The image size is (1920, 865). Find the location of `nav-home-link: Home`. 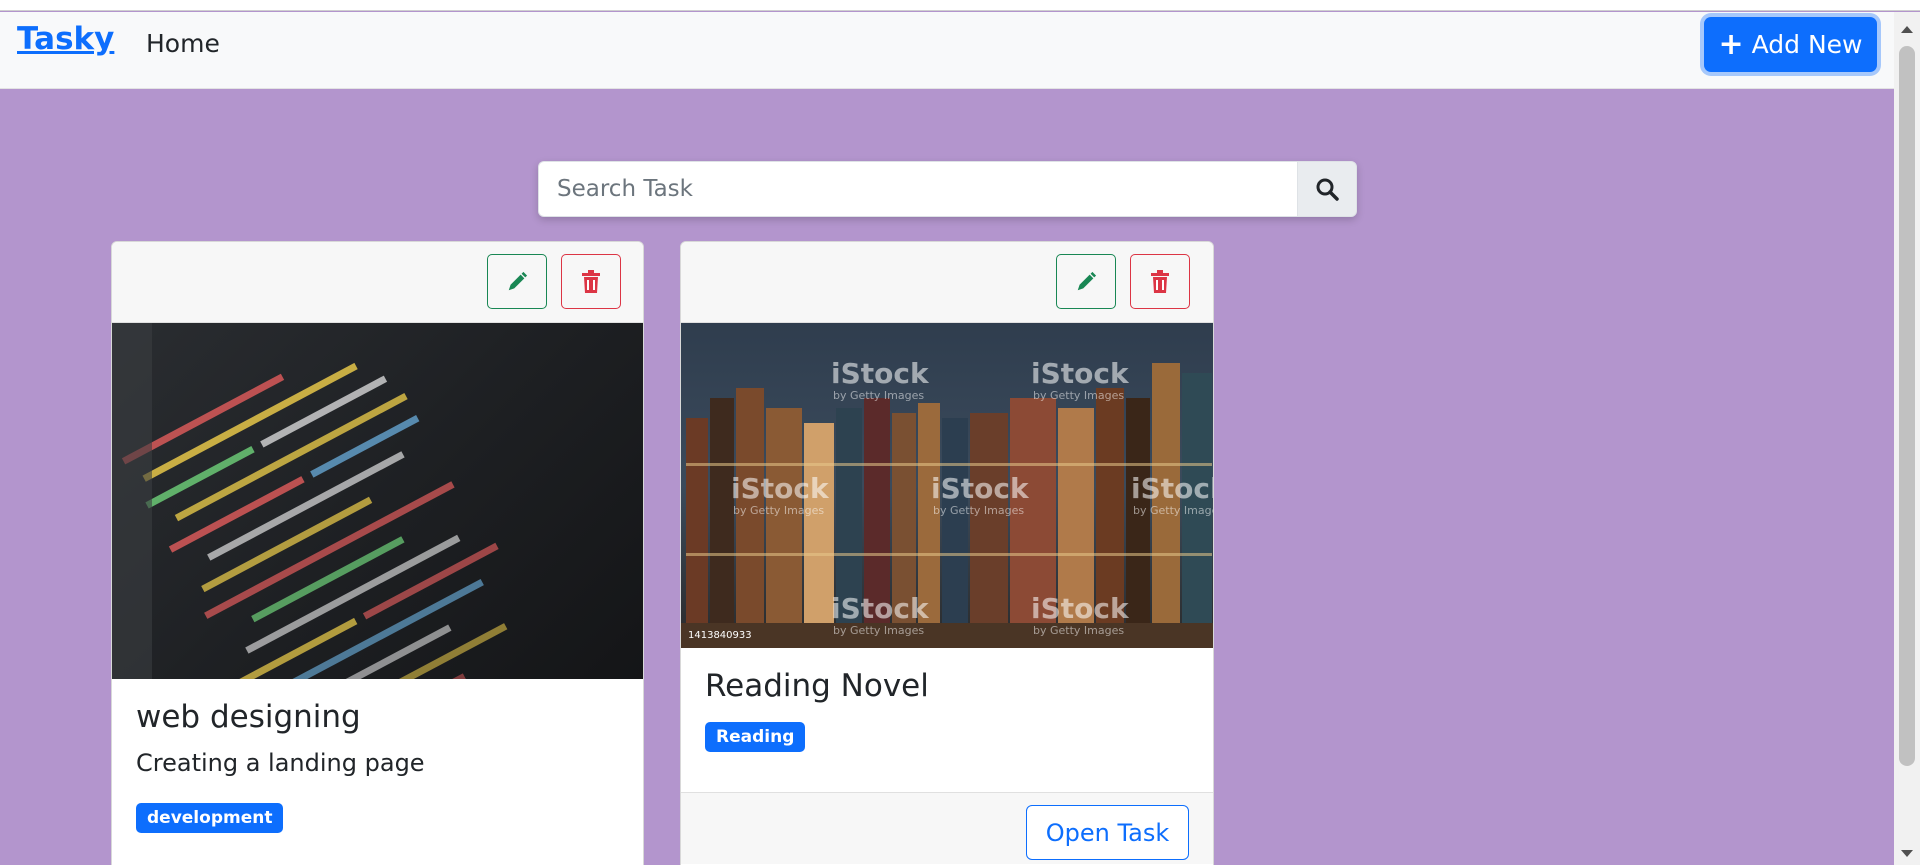

nav-home-link: Home is located at coordinates (183, 43).